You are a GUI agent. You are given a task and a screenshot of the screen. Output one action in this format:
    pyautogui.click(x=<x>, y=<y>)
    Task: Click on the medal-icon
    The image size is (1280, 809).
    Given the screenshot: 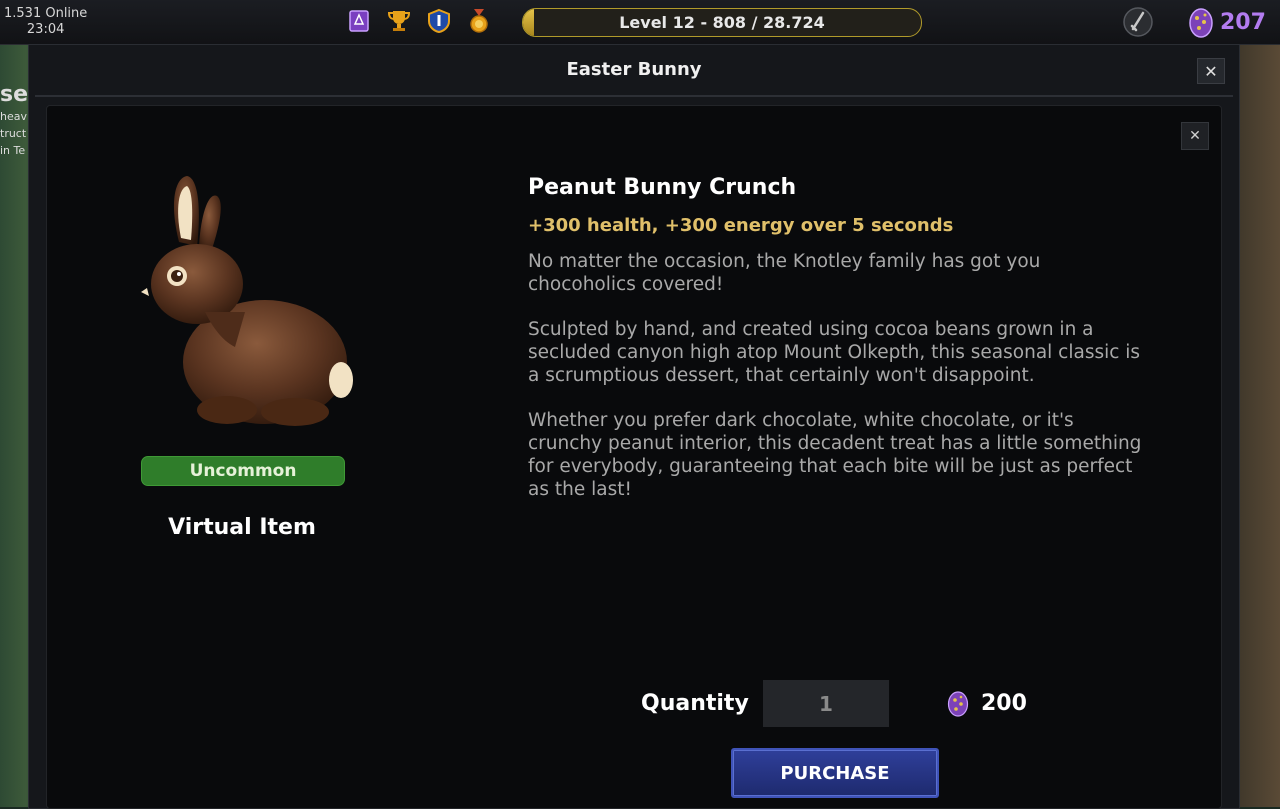 What is the action you would take?
    pyautogui.click(x=479, y=21)
    